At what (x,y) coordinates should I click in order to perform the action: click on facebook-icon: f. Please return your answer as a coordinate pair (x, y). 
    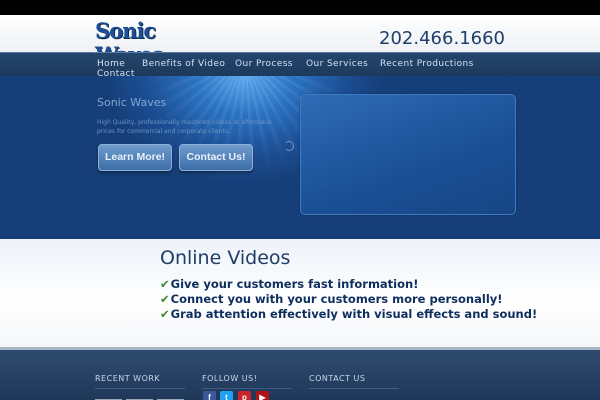
    Looking at the image, I should click on (209, 395).